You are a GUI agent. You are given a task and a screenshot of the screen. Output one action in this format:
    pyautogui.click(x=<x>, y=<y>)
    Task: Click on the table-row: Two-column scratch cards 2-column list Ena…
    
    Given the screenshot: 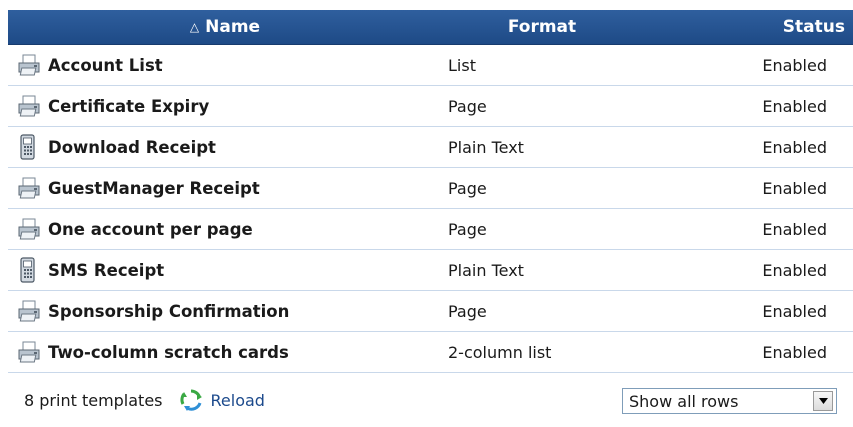 What is the action you would take?
    pyautogui.click(x=430, y=352)
    